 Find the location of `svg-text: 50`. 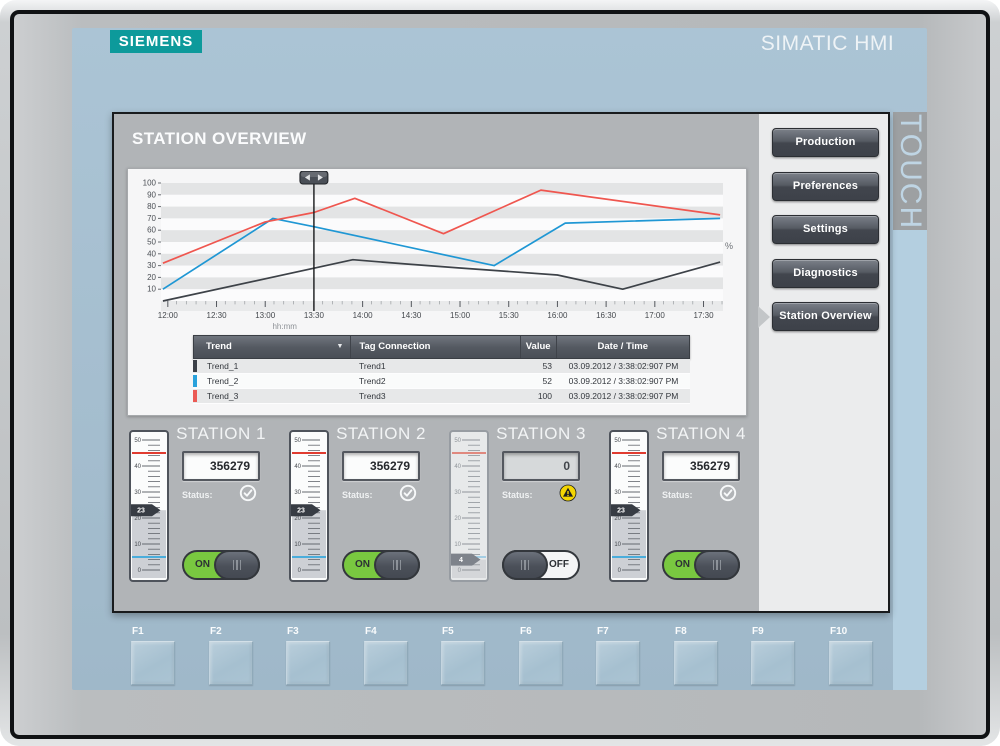

svg-text: 50 is located at coordinates (297, 441).